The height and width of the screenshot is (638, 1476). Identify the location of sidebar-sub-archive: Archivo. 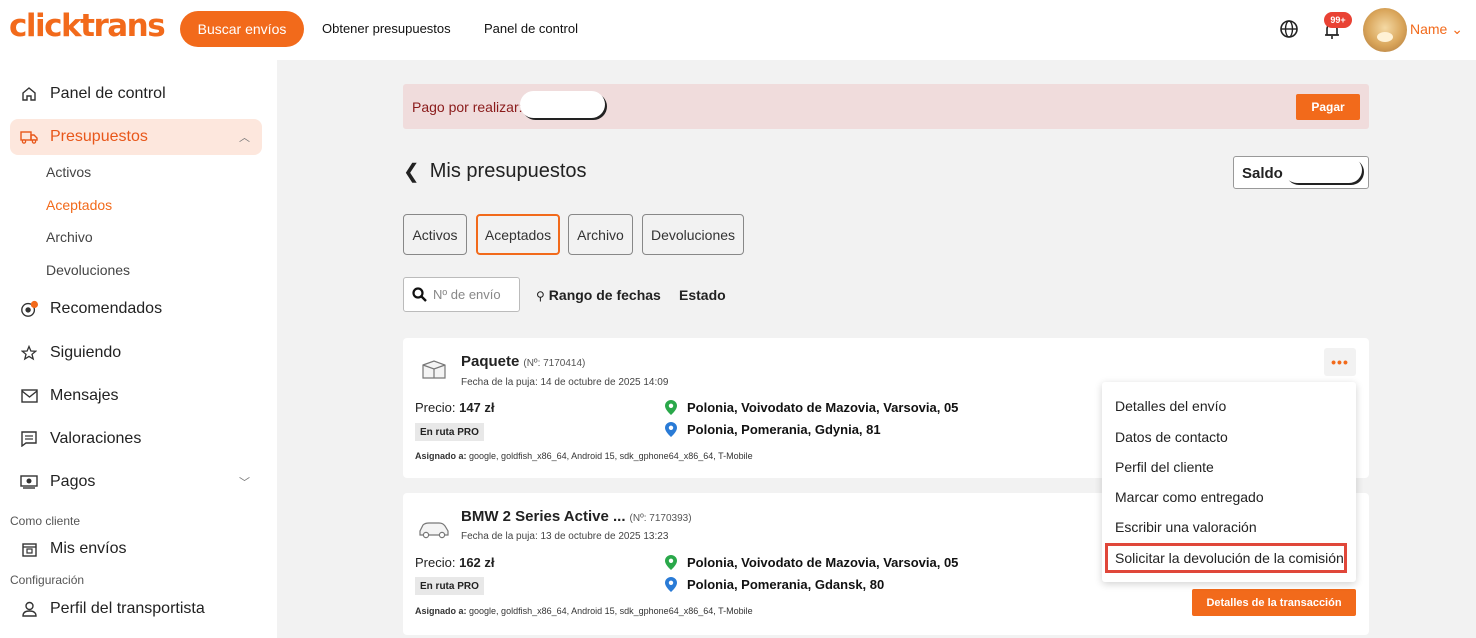
(69, 237).